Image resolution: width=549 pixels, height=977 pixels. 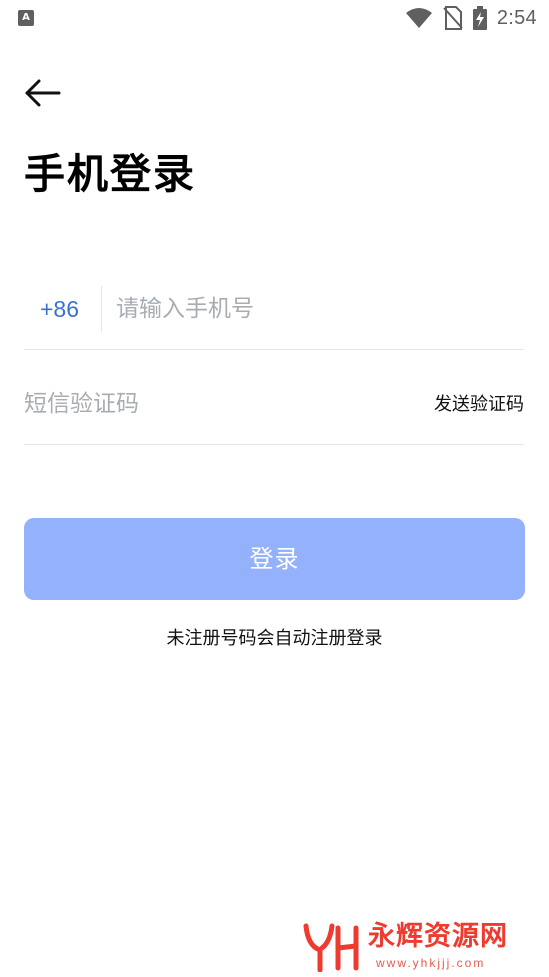 What do you see at coordinates (189, 404) in the screenshot?
I see `verification-code-input` at bounding box center [189, 404].